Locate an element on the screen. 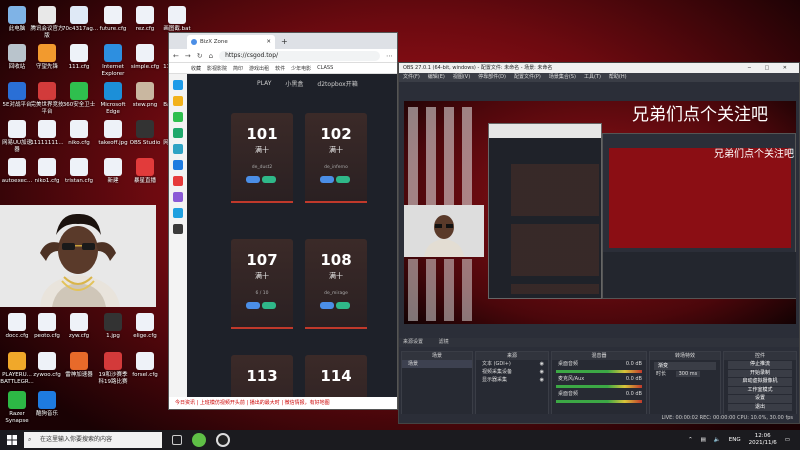 This screenshot has width=800, height=450. task-view-icon is located at coordinates (177, 440).